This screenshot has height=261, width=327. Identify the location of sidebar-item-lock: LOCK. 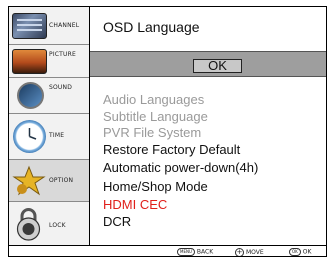
(49, 223).